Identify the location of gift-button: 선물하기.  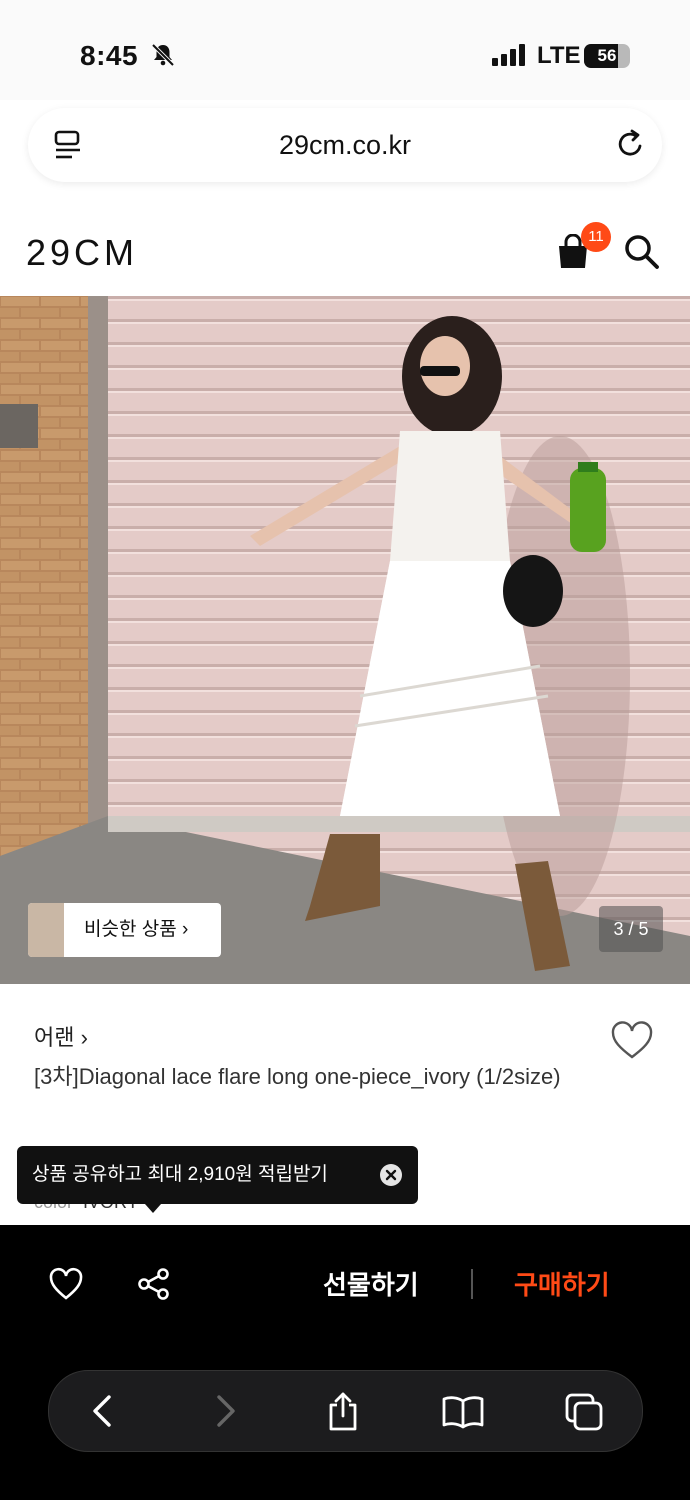
(371, 1283).